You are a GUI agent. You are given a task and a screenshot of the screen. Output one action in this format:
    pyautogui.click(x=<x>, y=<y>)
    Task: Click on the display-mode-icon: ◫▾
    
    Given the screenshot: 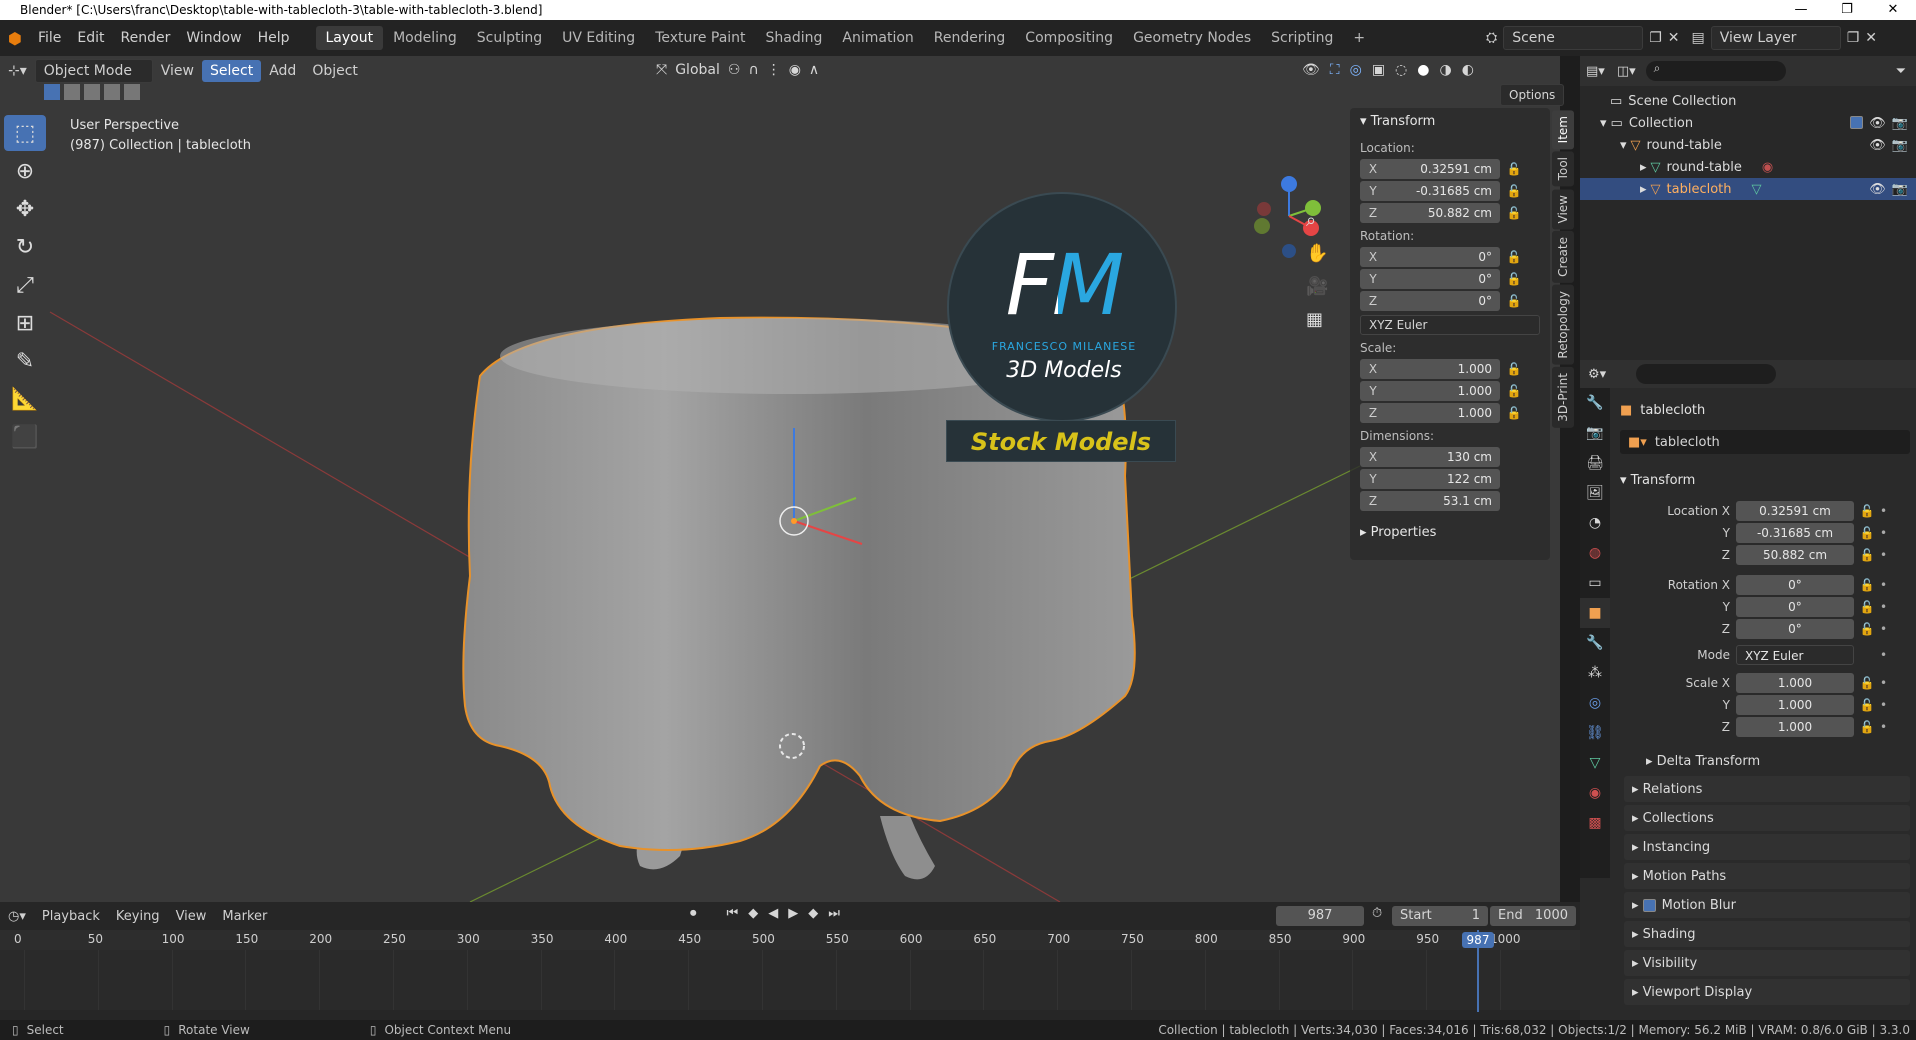 What is the action you would take?
    pyautogui.click(x=1626, y=71)
    